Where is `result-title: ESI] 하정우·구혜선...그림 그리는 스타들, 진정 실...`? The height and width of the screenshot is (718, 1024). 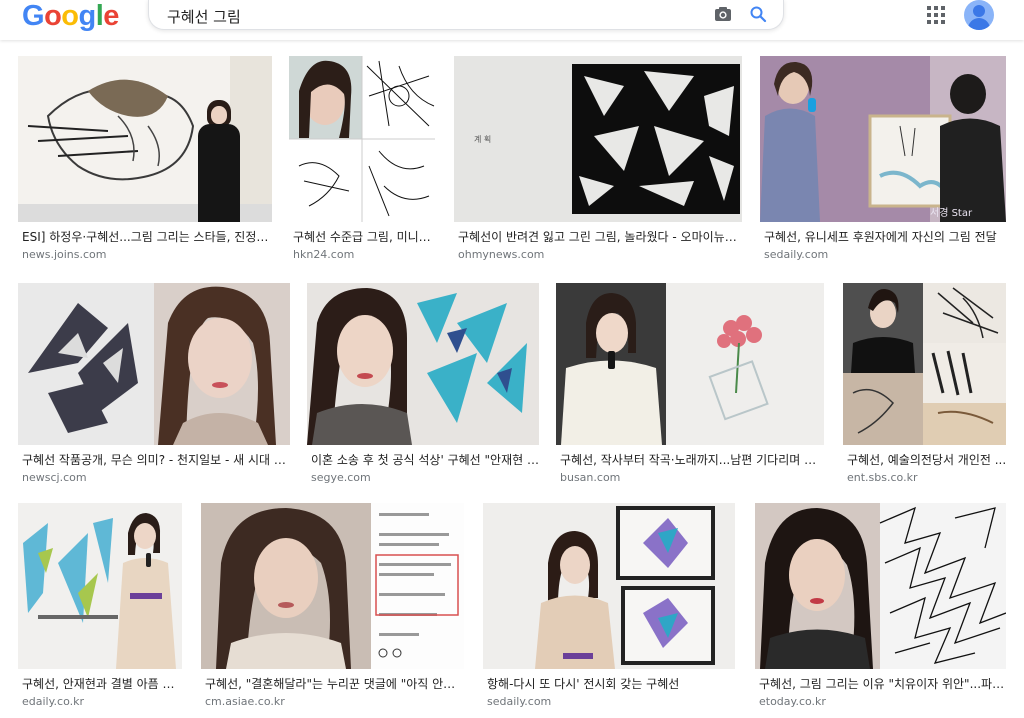 result-title: ESI] 하정우·구혜선...그림 그리는 스타들, 진정 실... is located at coordinates (146, 237).